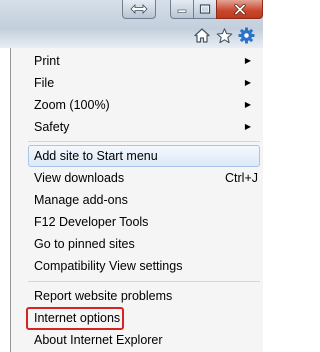 This screenshot has width=320, height=352. I want to click on title-bar, so click(131, 24).